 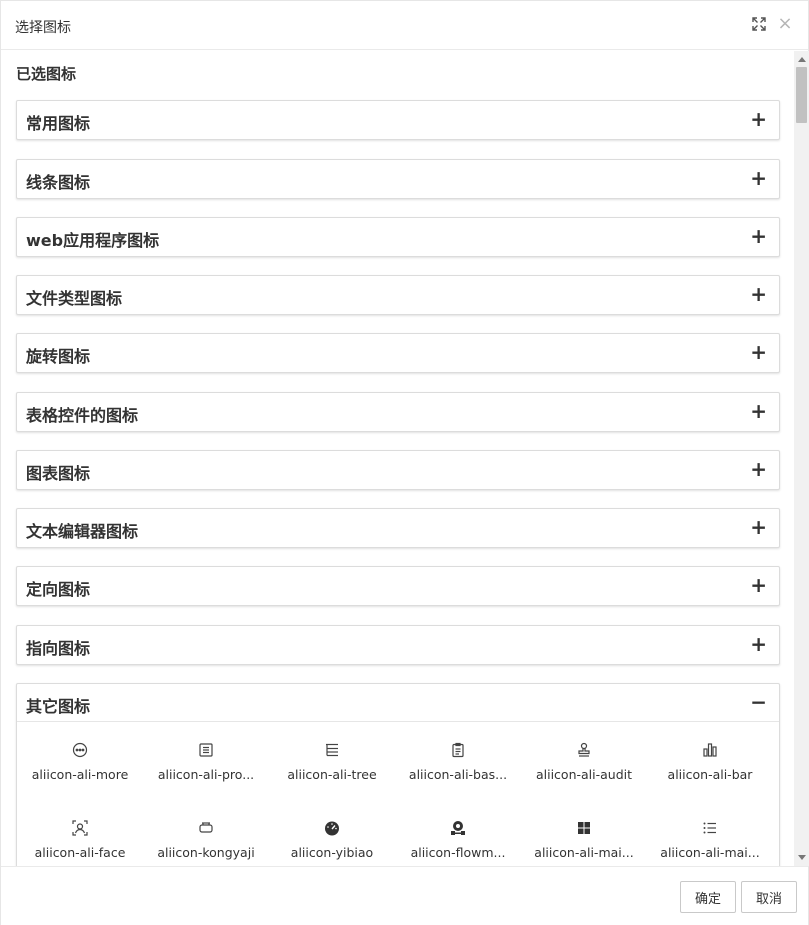 I want to click on category-header: 文件类型图标 +, so click(x=398, y=295).